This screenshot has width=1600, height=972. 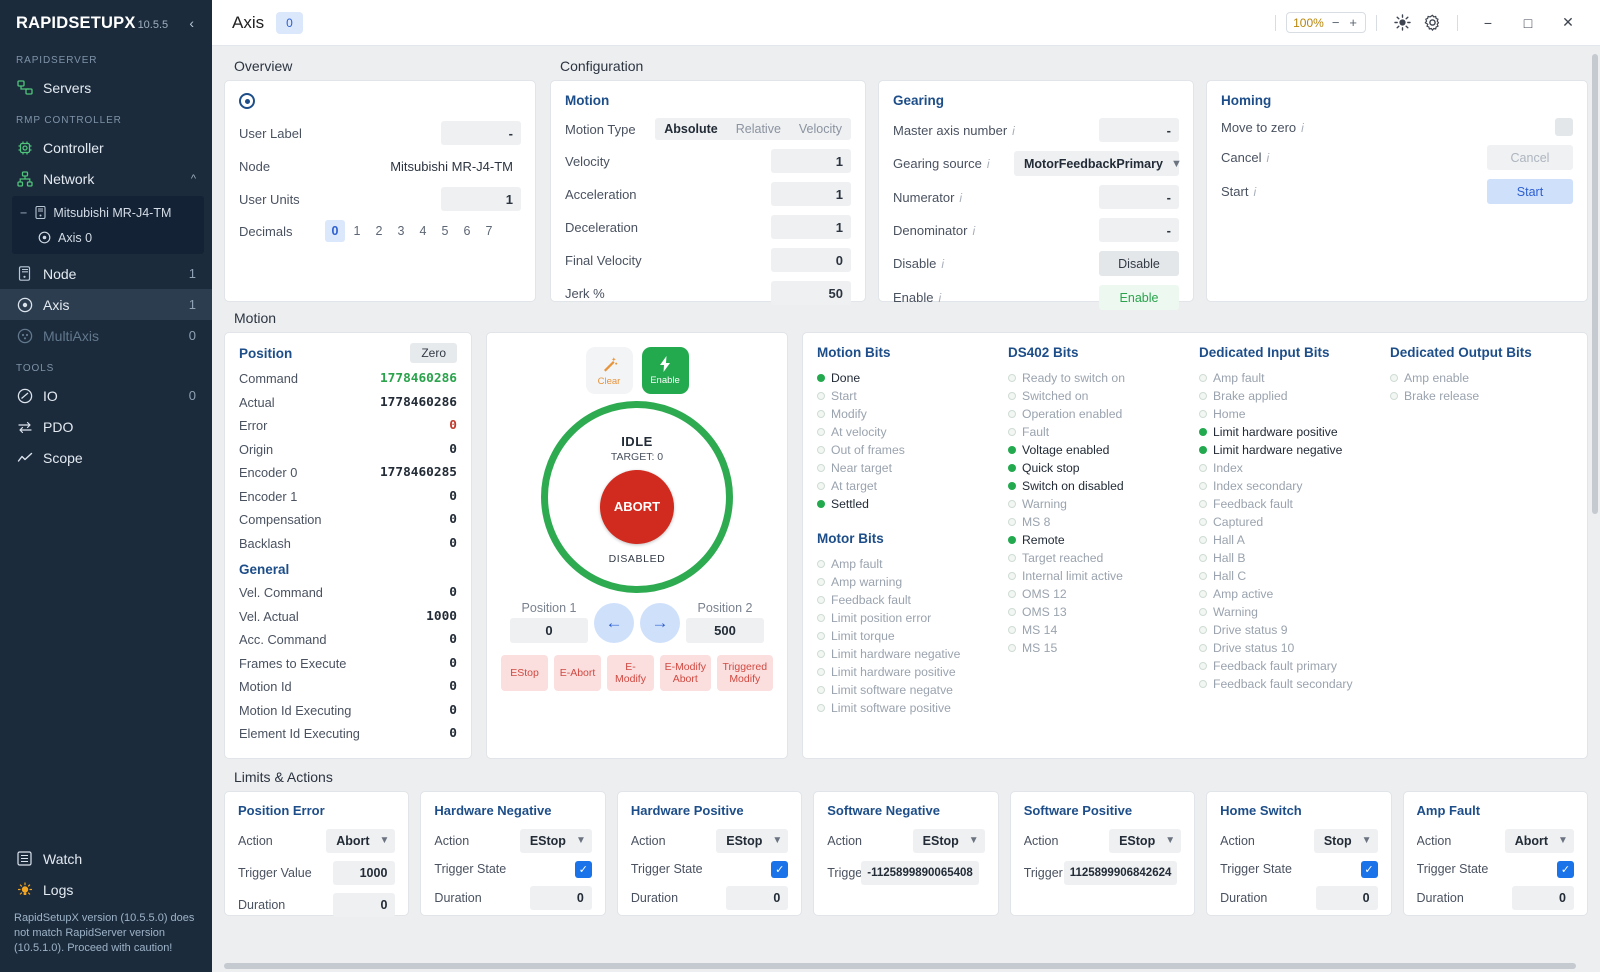 I want to click on vertical-scrollbar, so click(x=1595, y=284).